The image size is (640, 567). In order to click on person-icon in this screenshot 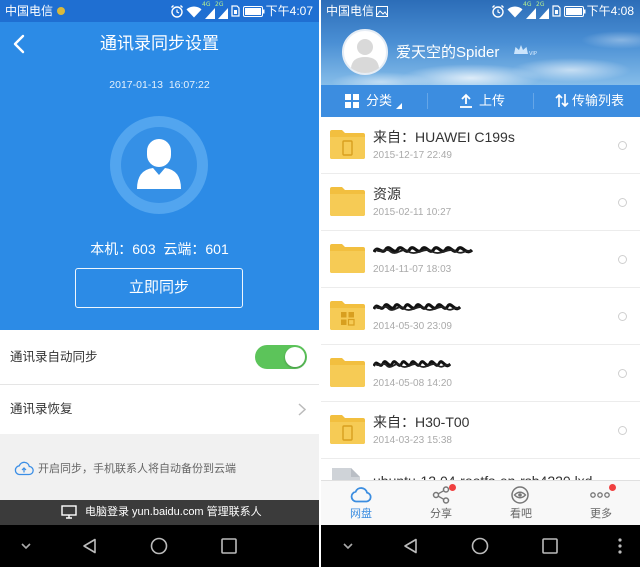, I will do `click(159, 164)`.